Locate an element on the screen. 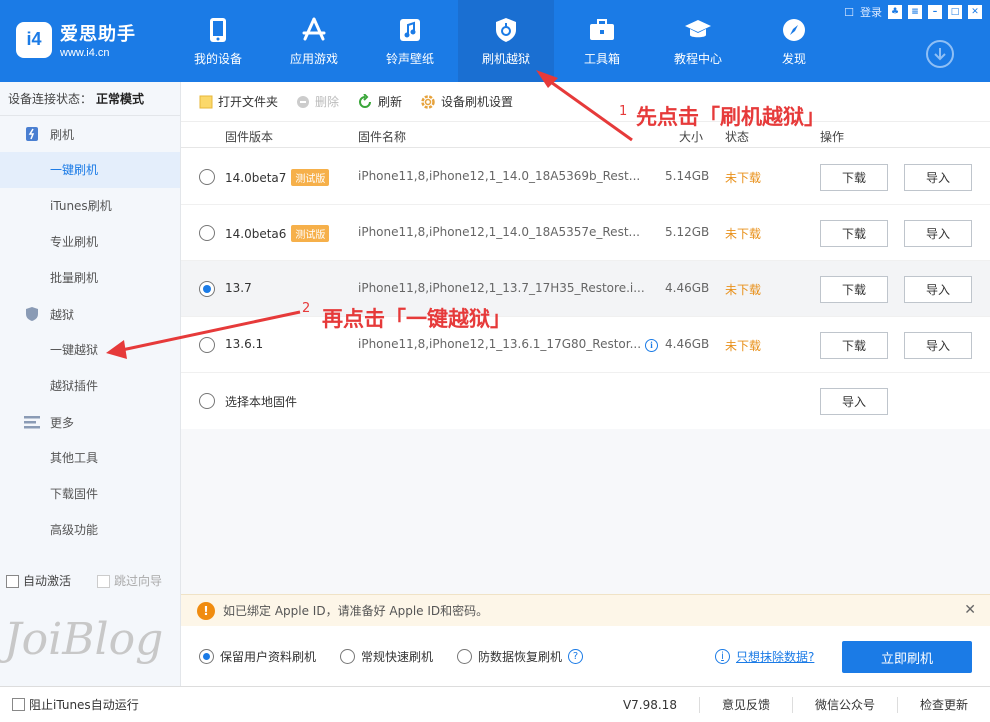  music-icon is located at coordinates (410, 30).